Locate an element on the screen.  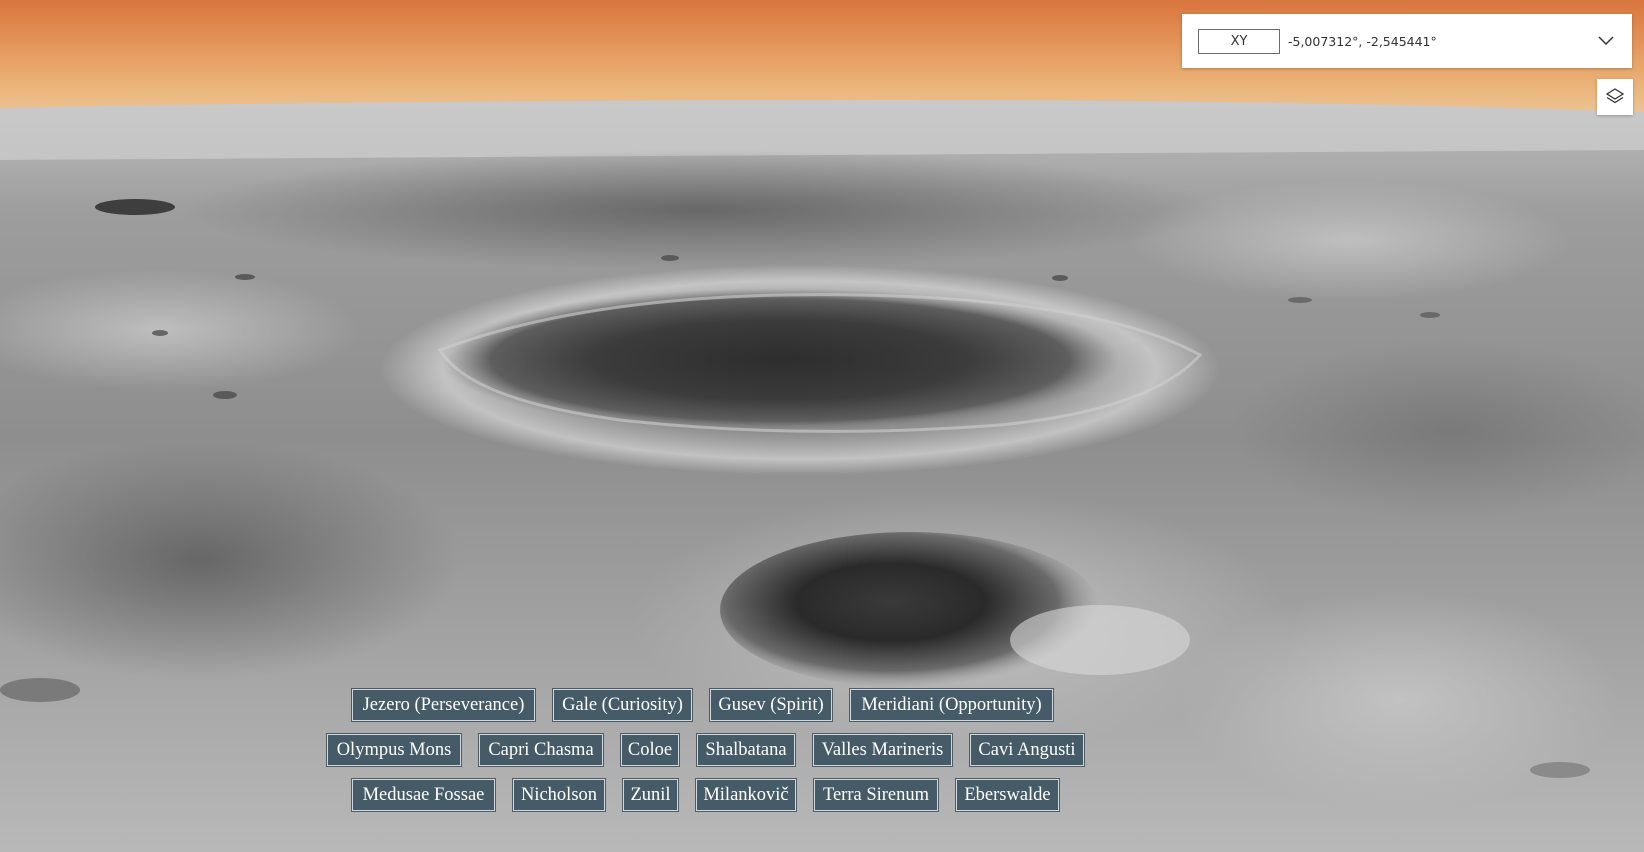
coordinate-dropdown-button is located at coordinates (1606, 41).